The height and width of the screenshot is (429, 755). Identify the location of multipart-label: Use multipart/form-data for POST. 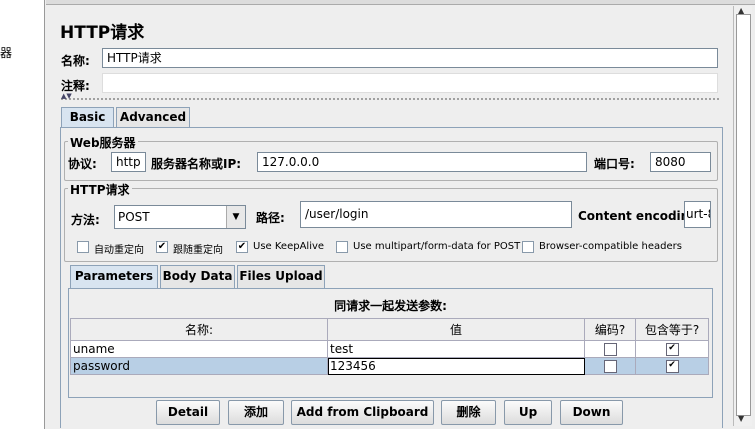
(437, 246).